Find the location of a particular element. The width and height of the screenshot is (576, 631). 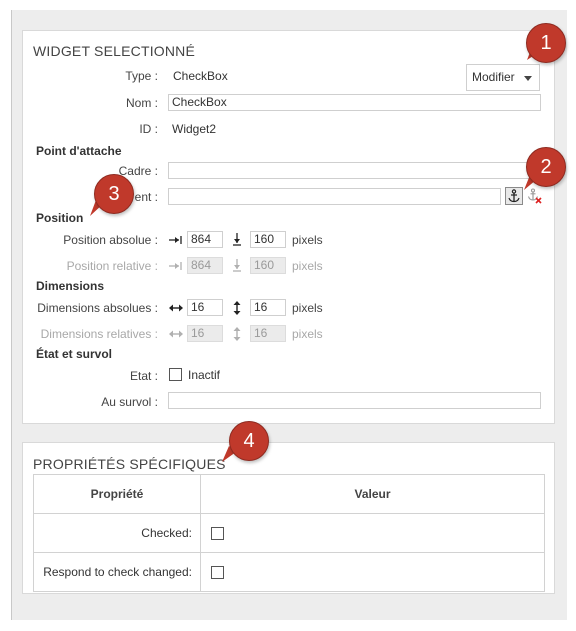

position-section-title: Position is located at coordinates (60, 218).